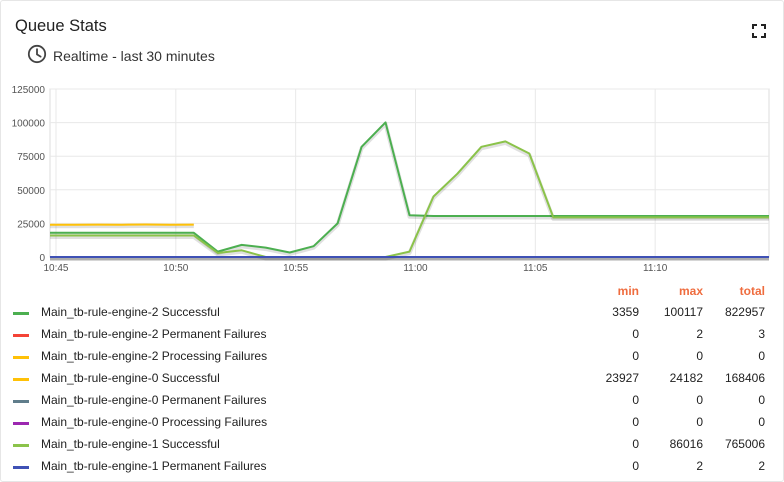 The image size is (784, 482). What do you see at coordinates (535, 267) in the screenshot?
I see `x-tick-label: 11:05` at bounding box center [535, 267].